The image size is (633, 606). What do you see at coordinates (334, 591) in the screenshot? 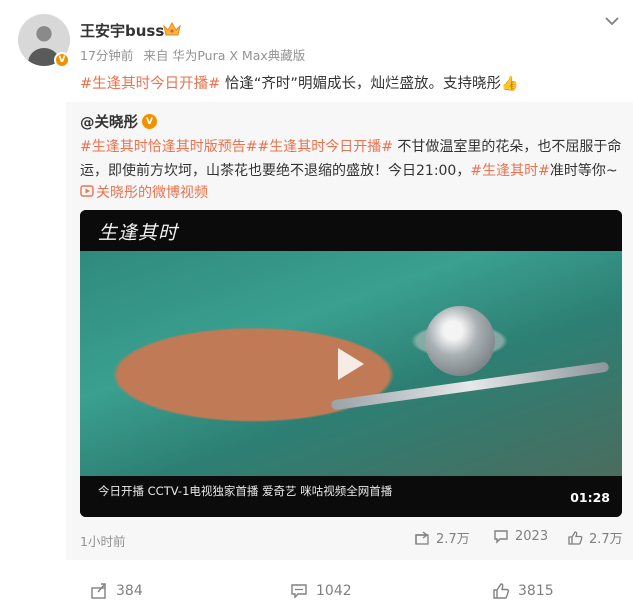
I see `comment-count: 1042` at bounding box center [334, 591].